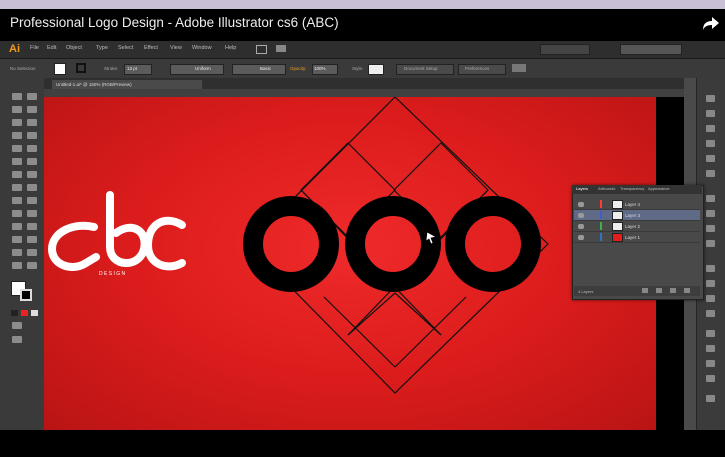  Describe the element at coordinates (73, 246) in the screenshot. I see `logo-letter-a` at that location.